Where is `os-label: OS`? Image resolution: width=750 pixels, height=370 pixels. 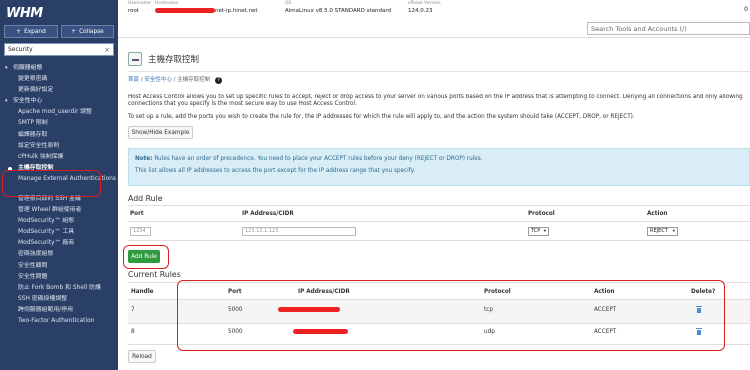
os-label: OS is located at coordinates (288, 3).